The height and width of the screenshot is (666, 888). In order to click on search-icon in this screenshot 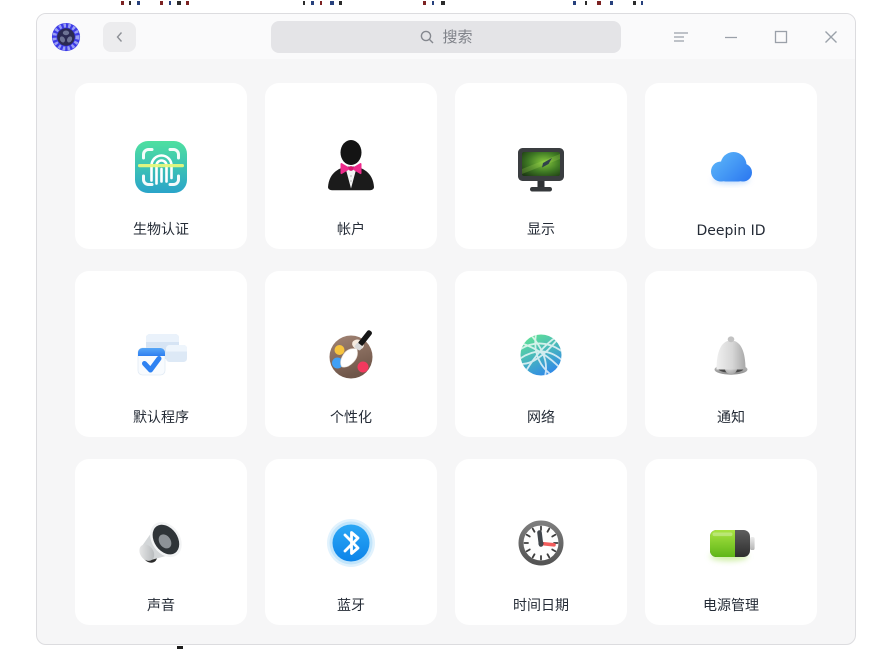, I will do `click(427, 36)`.